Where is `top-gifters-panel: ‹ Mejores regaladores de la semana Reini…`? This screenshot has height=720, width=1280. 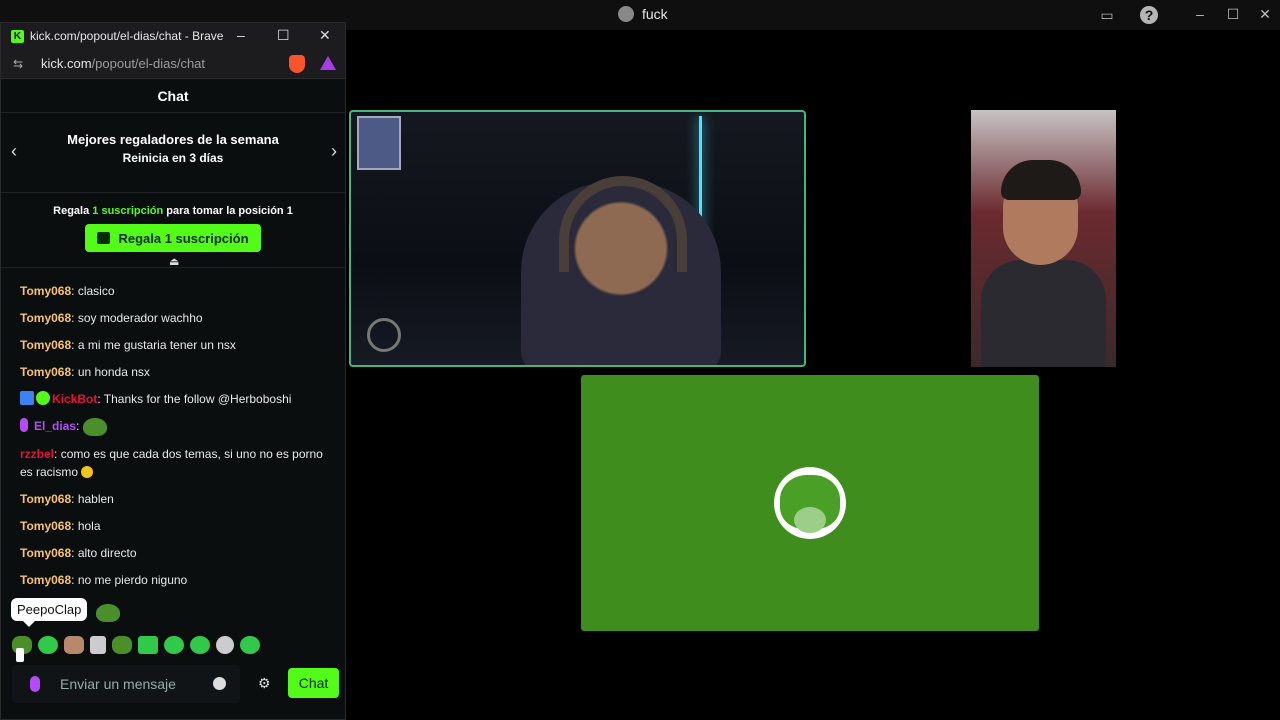 top-gifters-panel: ‹ Mejores regaladores de la semana Reini… is located at coordinates (173, 153).